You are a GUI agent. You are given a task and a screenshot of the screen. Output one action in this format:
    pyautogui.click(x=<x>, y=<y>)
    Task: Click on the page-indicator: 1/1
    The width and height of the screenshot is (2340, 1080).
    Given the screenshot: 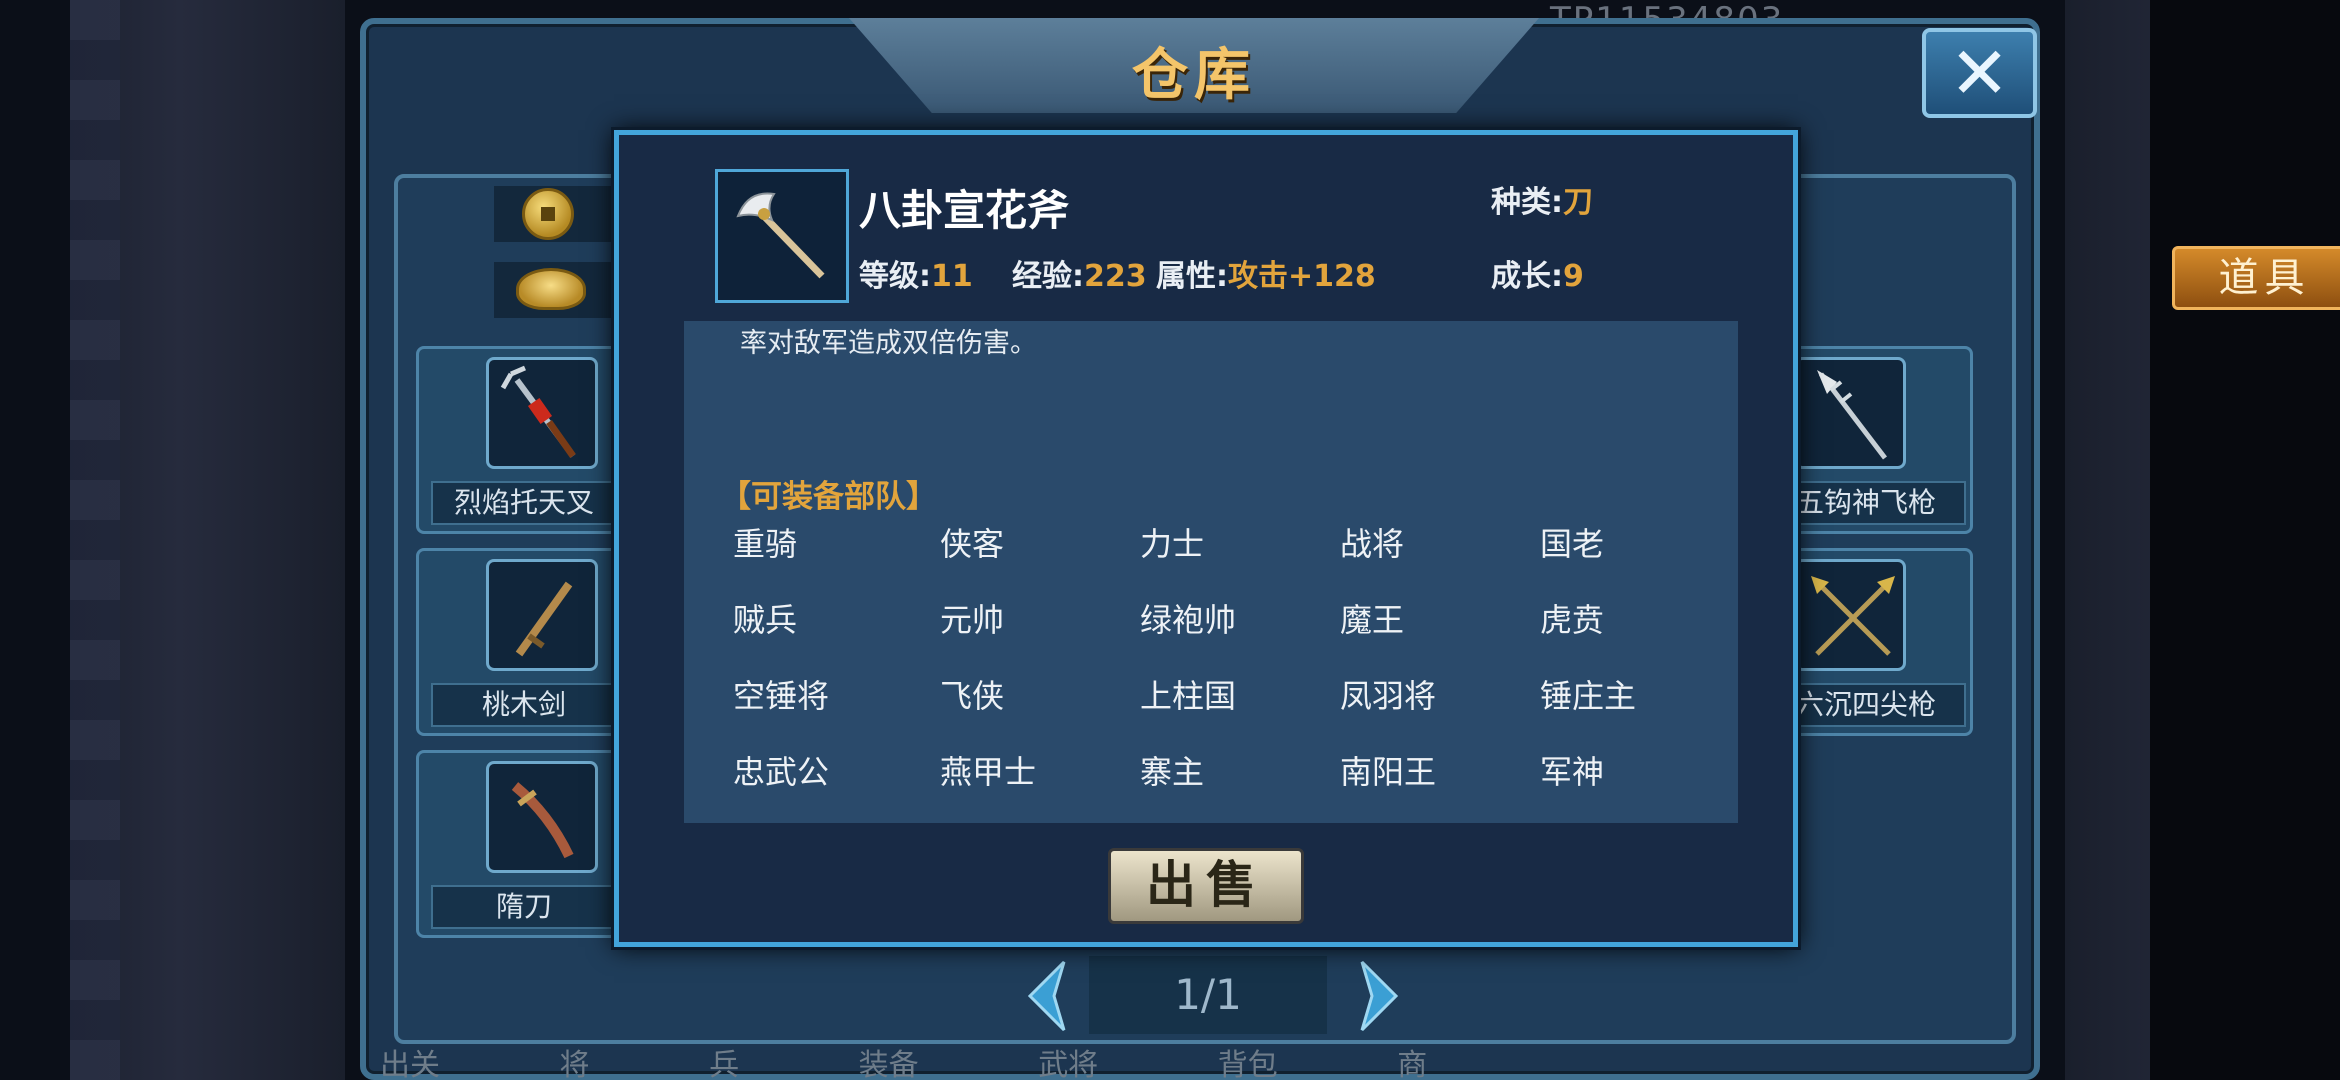 What is the action you would take?
    pyautogui.click(x=1208, y=995)
    